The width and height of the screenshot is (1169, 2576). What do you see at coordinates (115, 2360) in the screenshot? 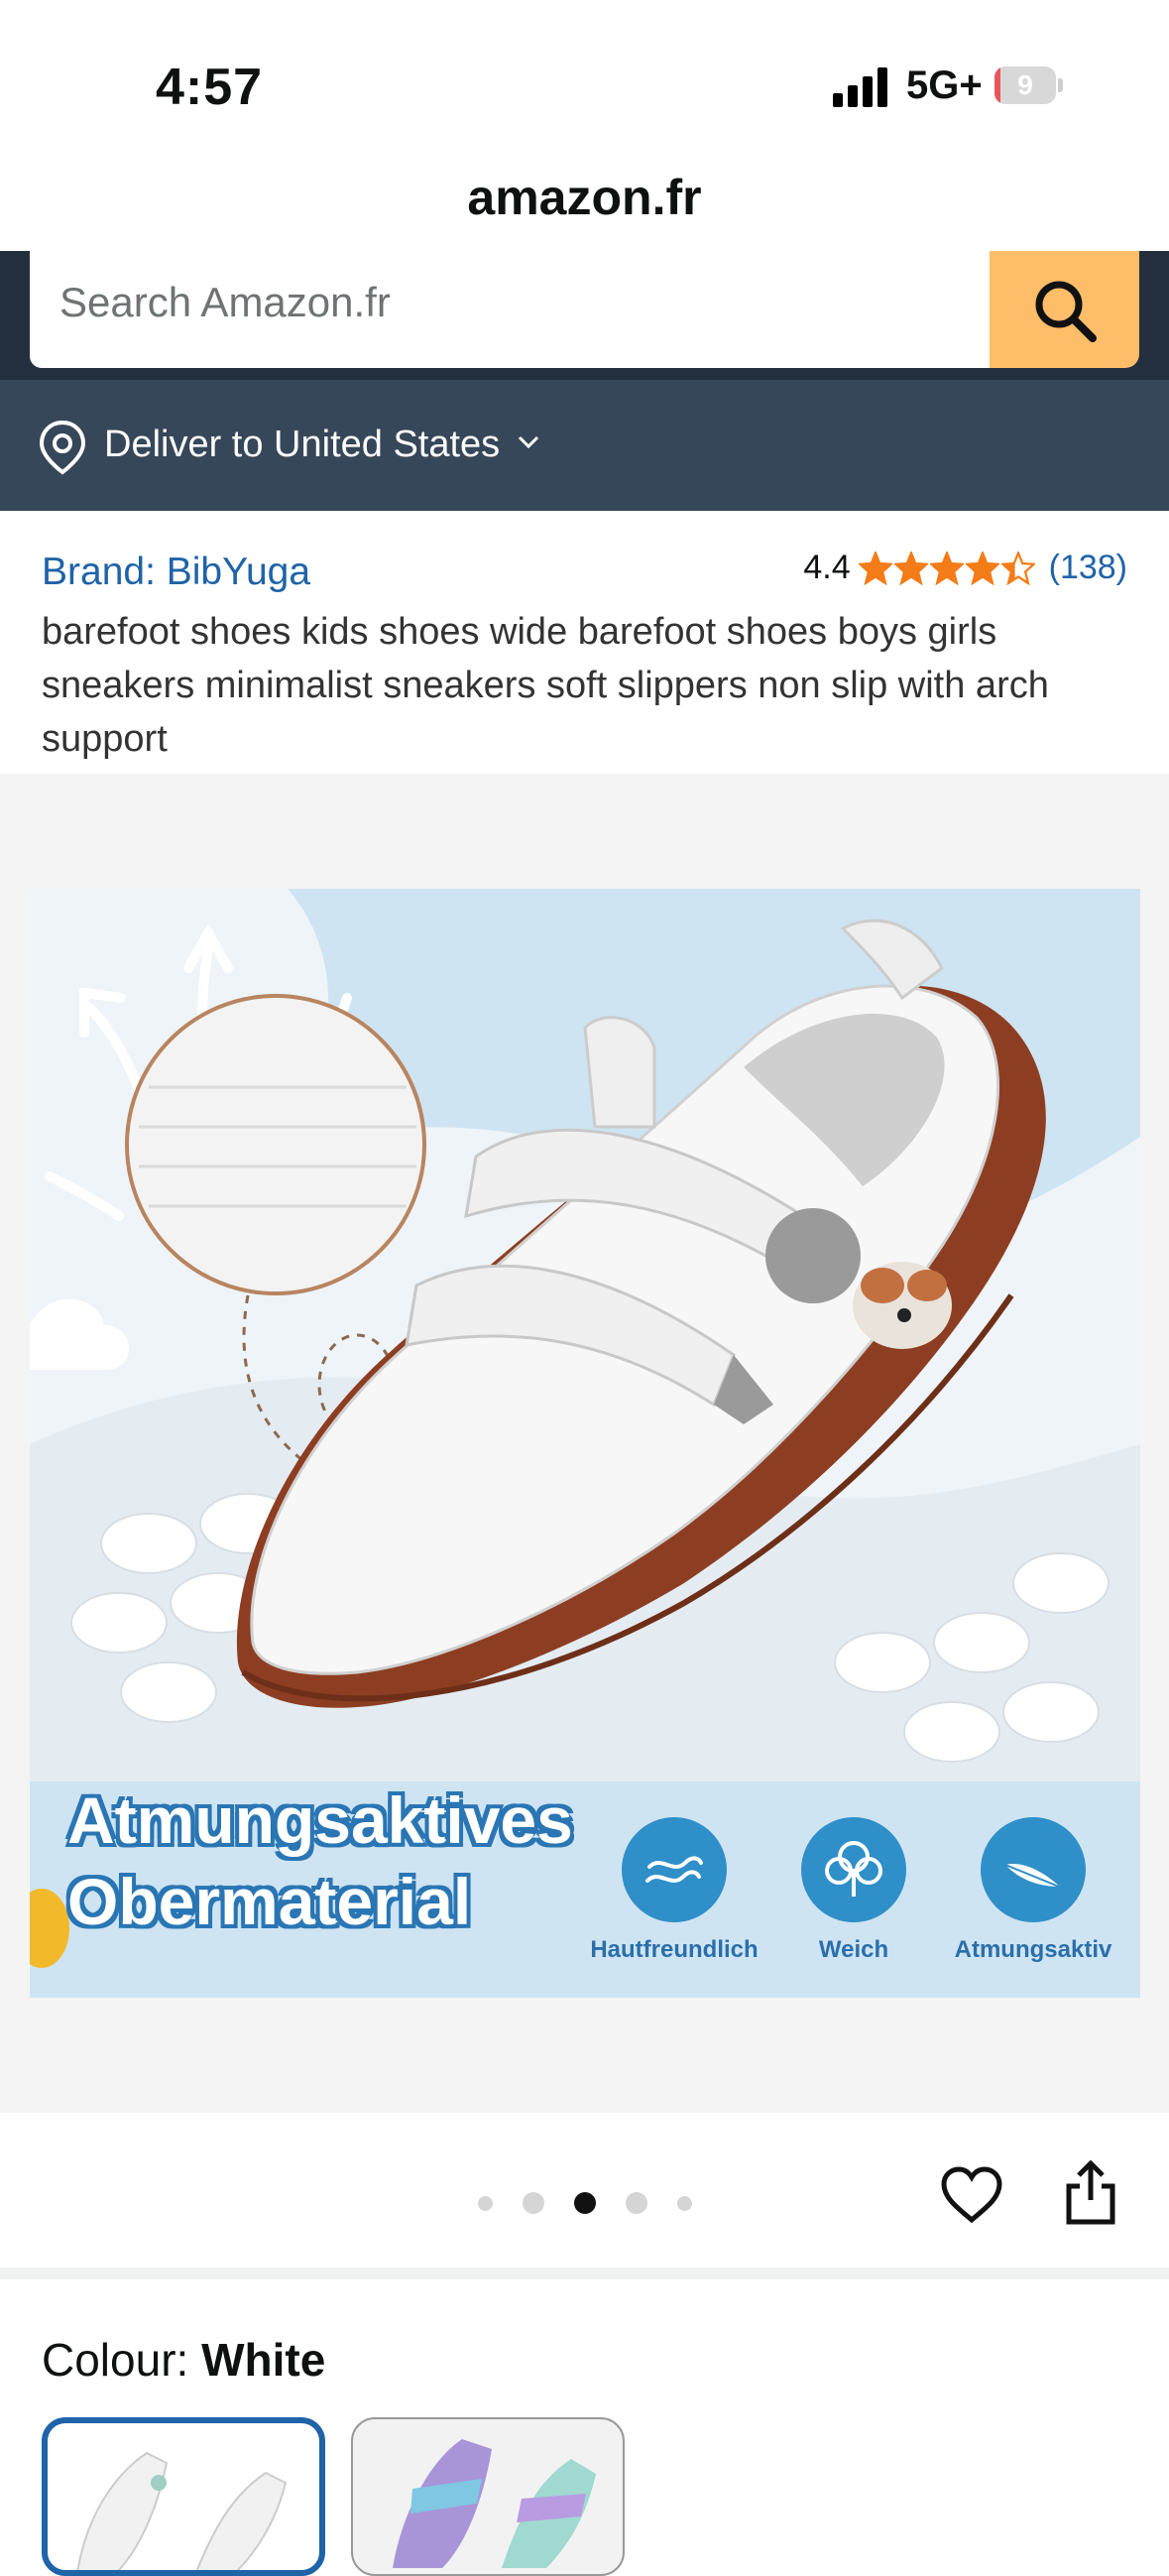
I see `colour-label: Colour:` at bounding box center [115, 2360].